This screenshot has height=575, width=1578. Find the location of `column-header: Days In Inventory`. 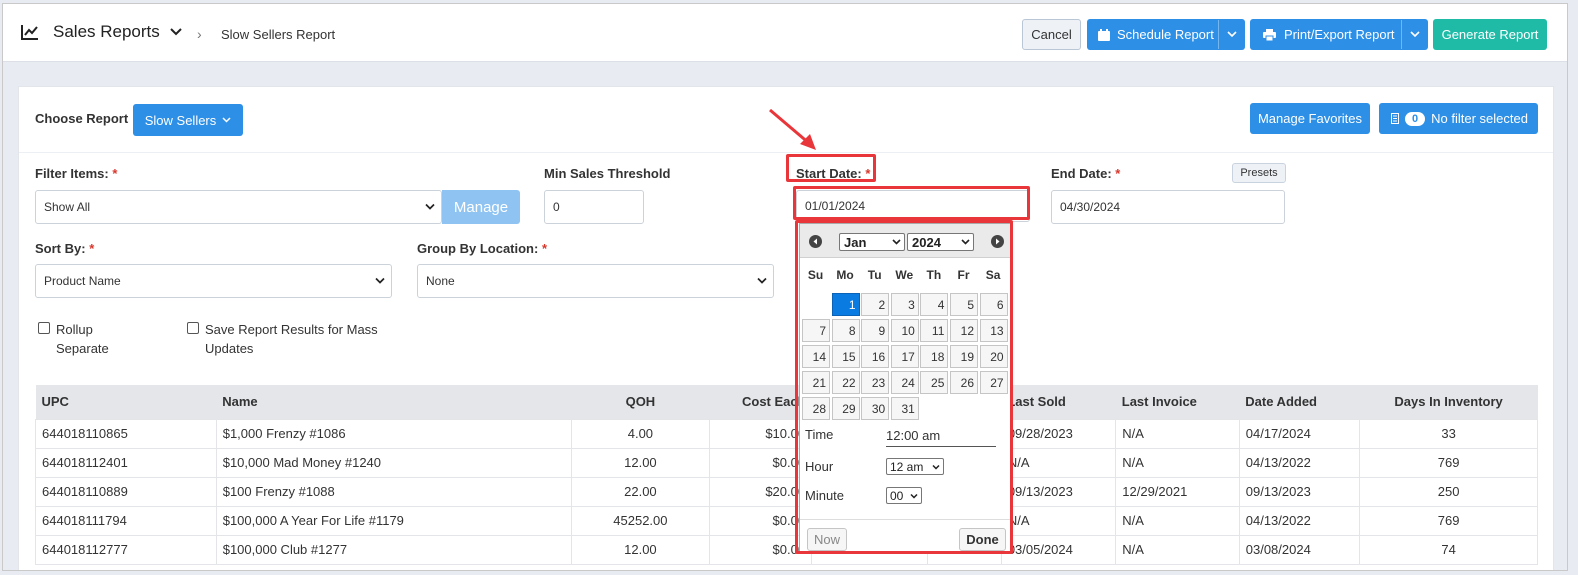

column-header: Days In Inventory is located at coordinates (1448, 402).